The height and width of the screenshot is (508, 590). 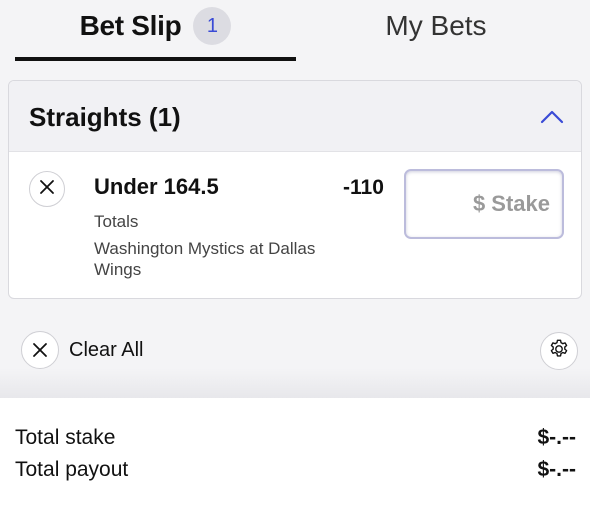 I want to click on selection-event: Washington Mystics at Dallas Wings, so click(x=205, y=259).